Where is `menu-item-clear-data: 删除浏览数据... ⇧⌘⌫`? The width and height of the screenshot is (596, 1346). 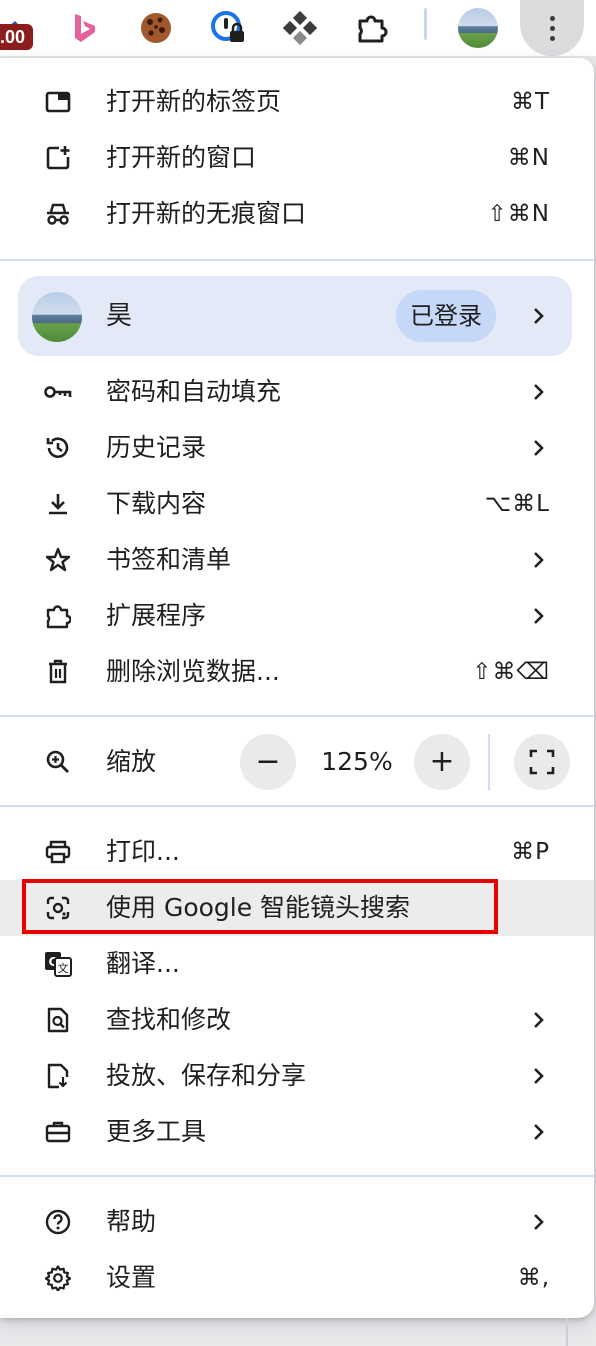
menu-item-clear-data: 删除浏览数据... ⇧⌘⌫ is located at coordinates (297, 672).